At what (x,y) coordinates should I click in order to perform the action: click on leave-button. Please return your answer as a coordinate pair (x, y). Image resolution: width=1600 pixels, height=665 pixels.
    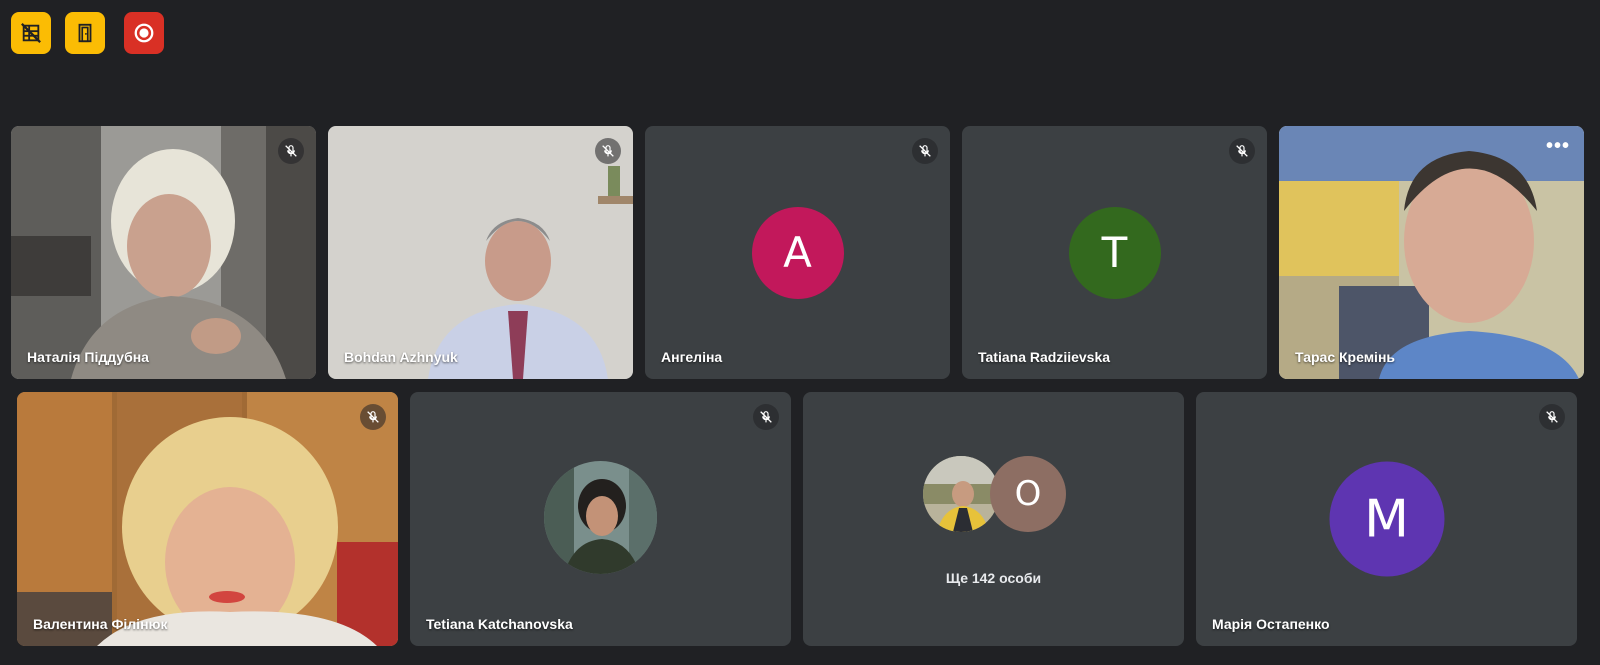
    Looking at the image, I should click on (85, 33).